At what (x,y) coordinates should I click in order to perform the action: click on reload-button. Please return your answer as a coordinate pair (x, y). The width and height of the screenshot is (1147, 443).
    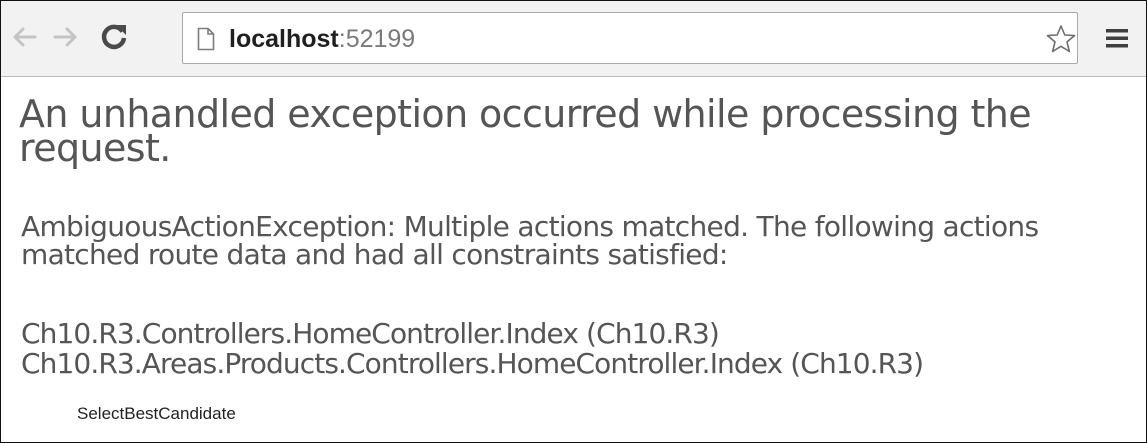
    Looking at the image, I should click on (114, 36).